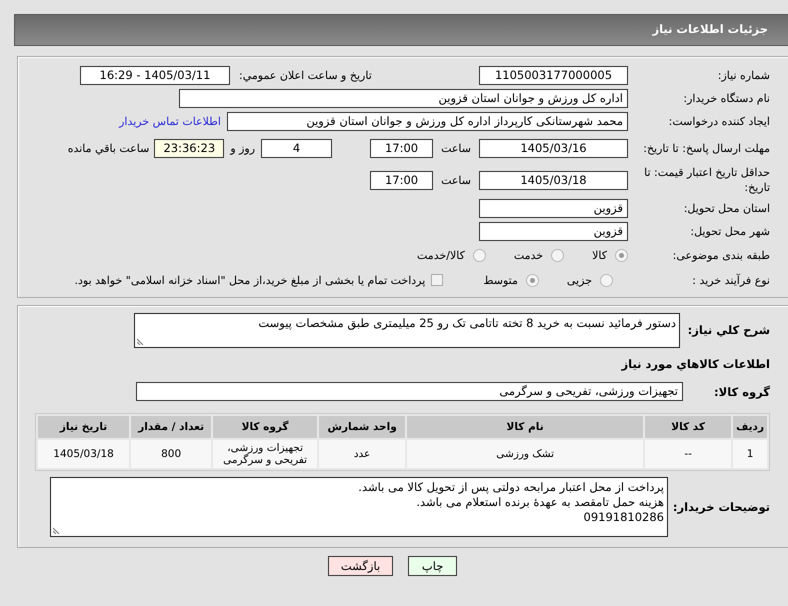  I want to click on city-field: قزوین, so click(553, 231).